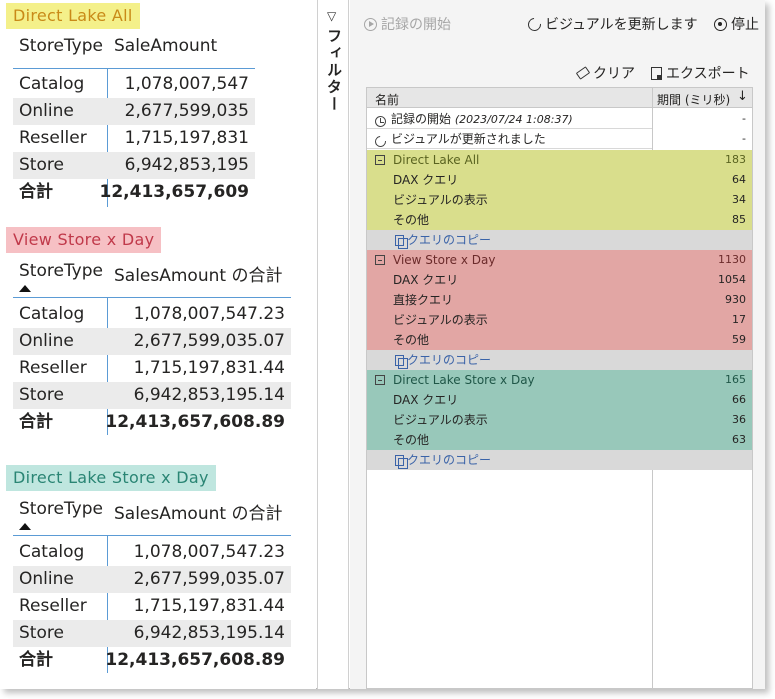 This screenshot has height=699, width=775. What do you see at coordinates (621, 25) in the screenshot?
I see `refresh-visuals-label: ビジュアルを更新します` at bounding box center [621, 25].